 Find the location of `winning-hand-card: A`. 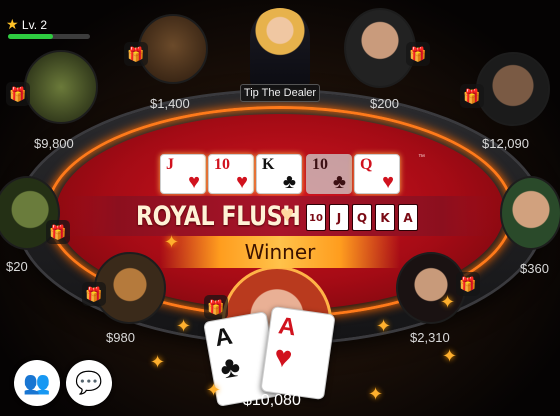

winning-hand-card: A is located at coordinates (408, 217).